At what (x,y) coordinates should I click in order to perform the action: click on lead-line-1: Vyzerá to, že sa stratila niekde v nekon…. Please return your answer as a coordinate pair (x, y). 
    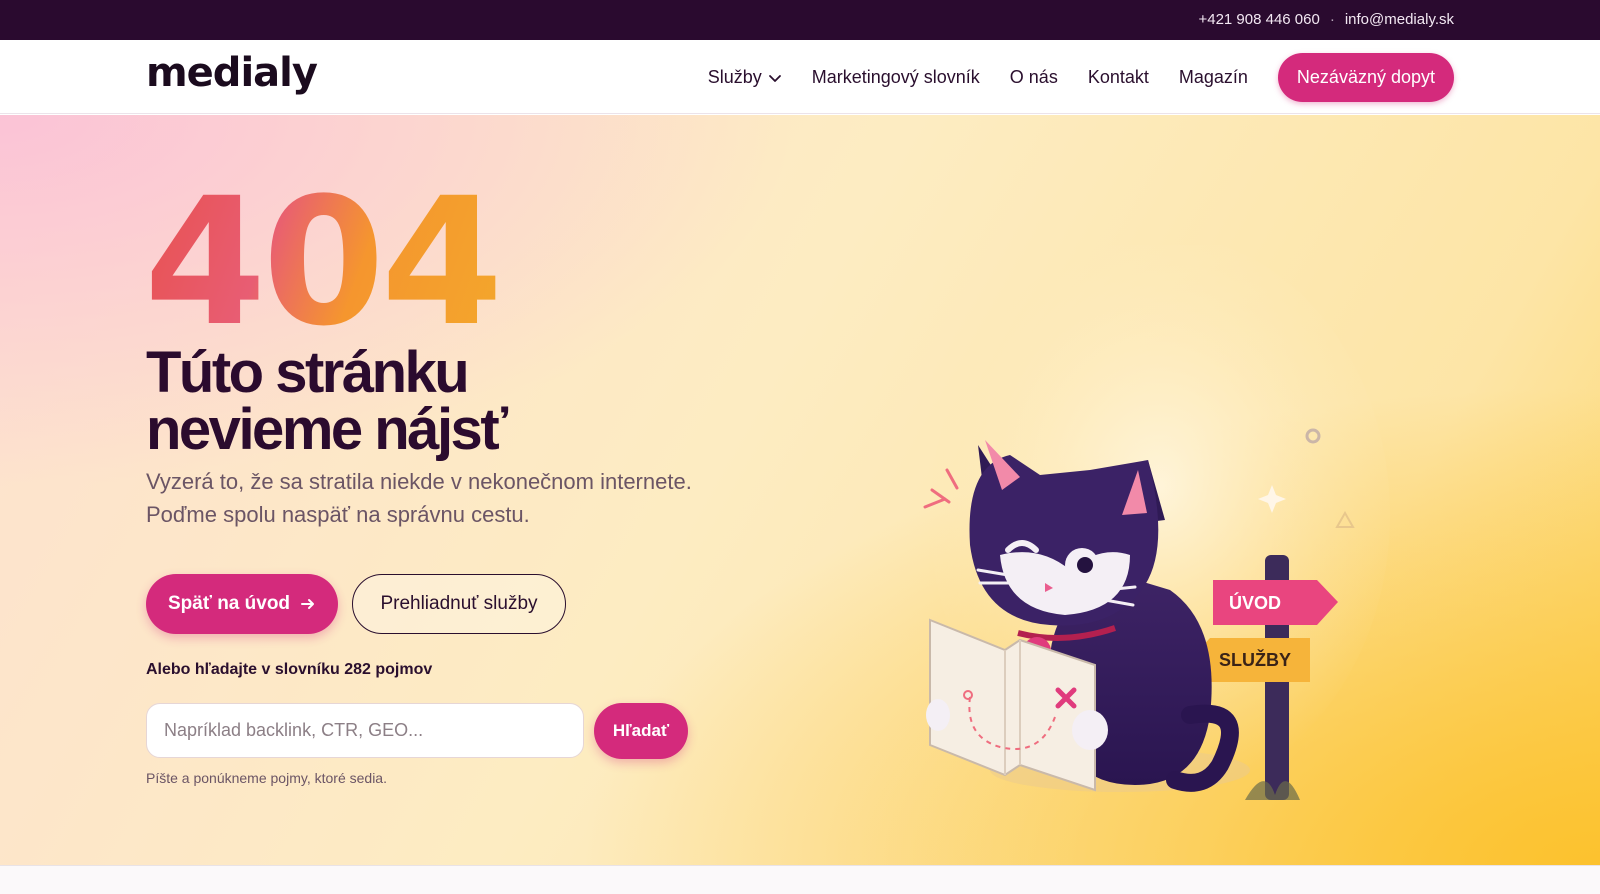
    Looking at the image, I should click on (419, 481).